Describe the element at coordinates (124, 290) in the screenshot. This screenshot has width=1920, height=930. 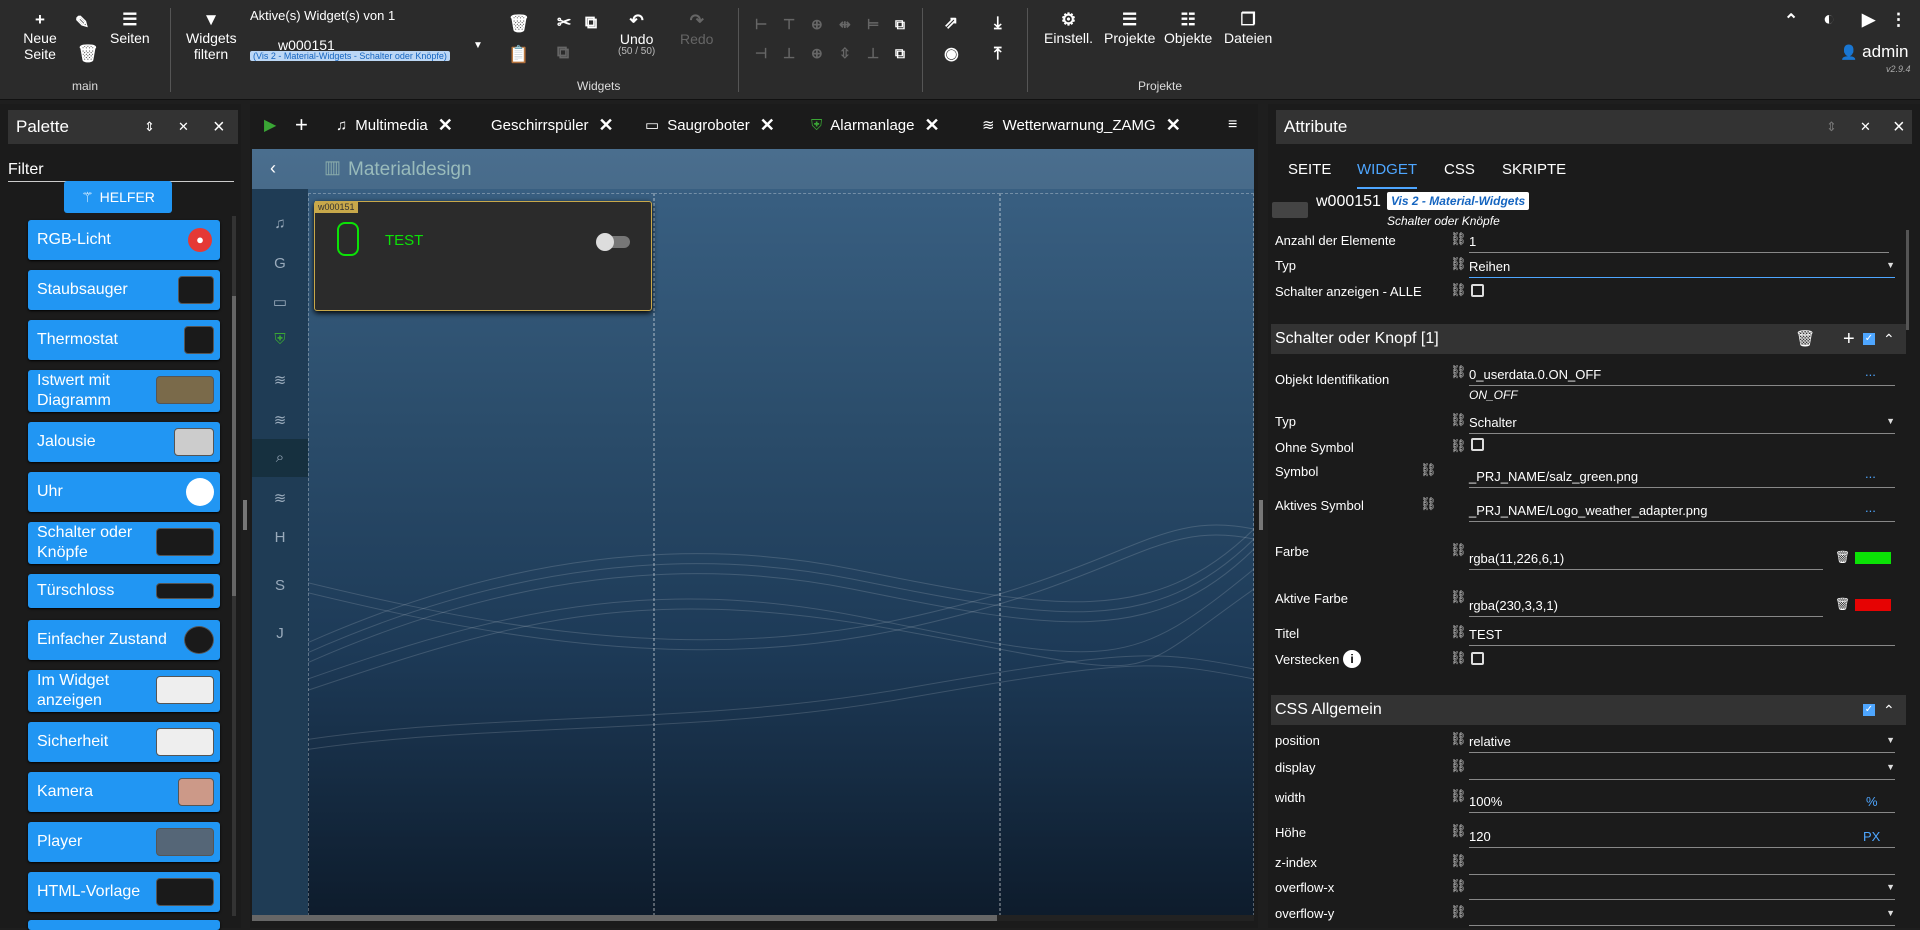
I see `palette-item-vacuum: Staubsauger` at that location.